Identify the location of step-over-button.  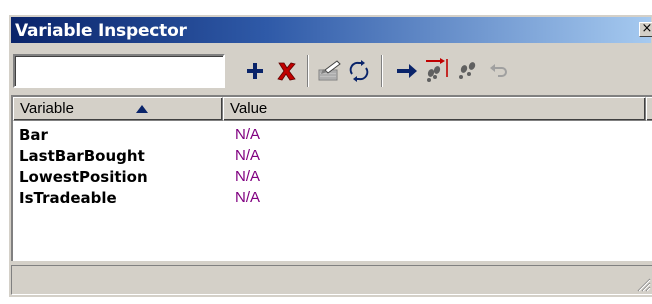
(437, 71).